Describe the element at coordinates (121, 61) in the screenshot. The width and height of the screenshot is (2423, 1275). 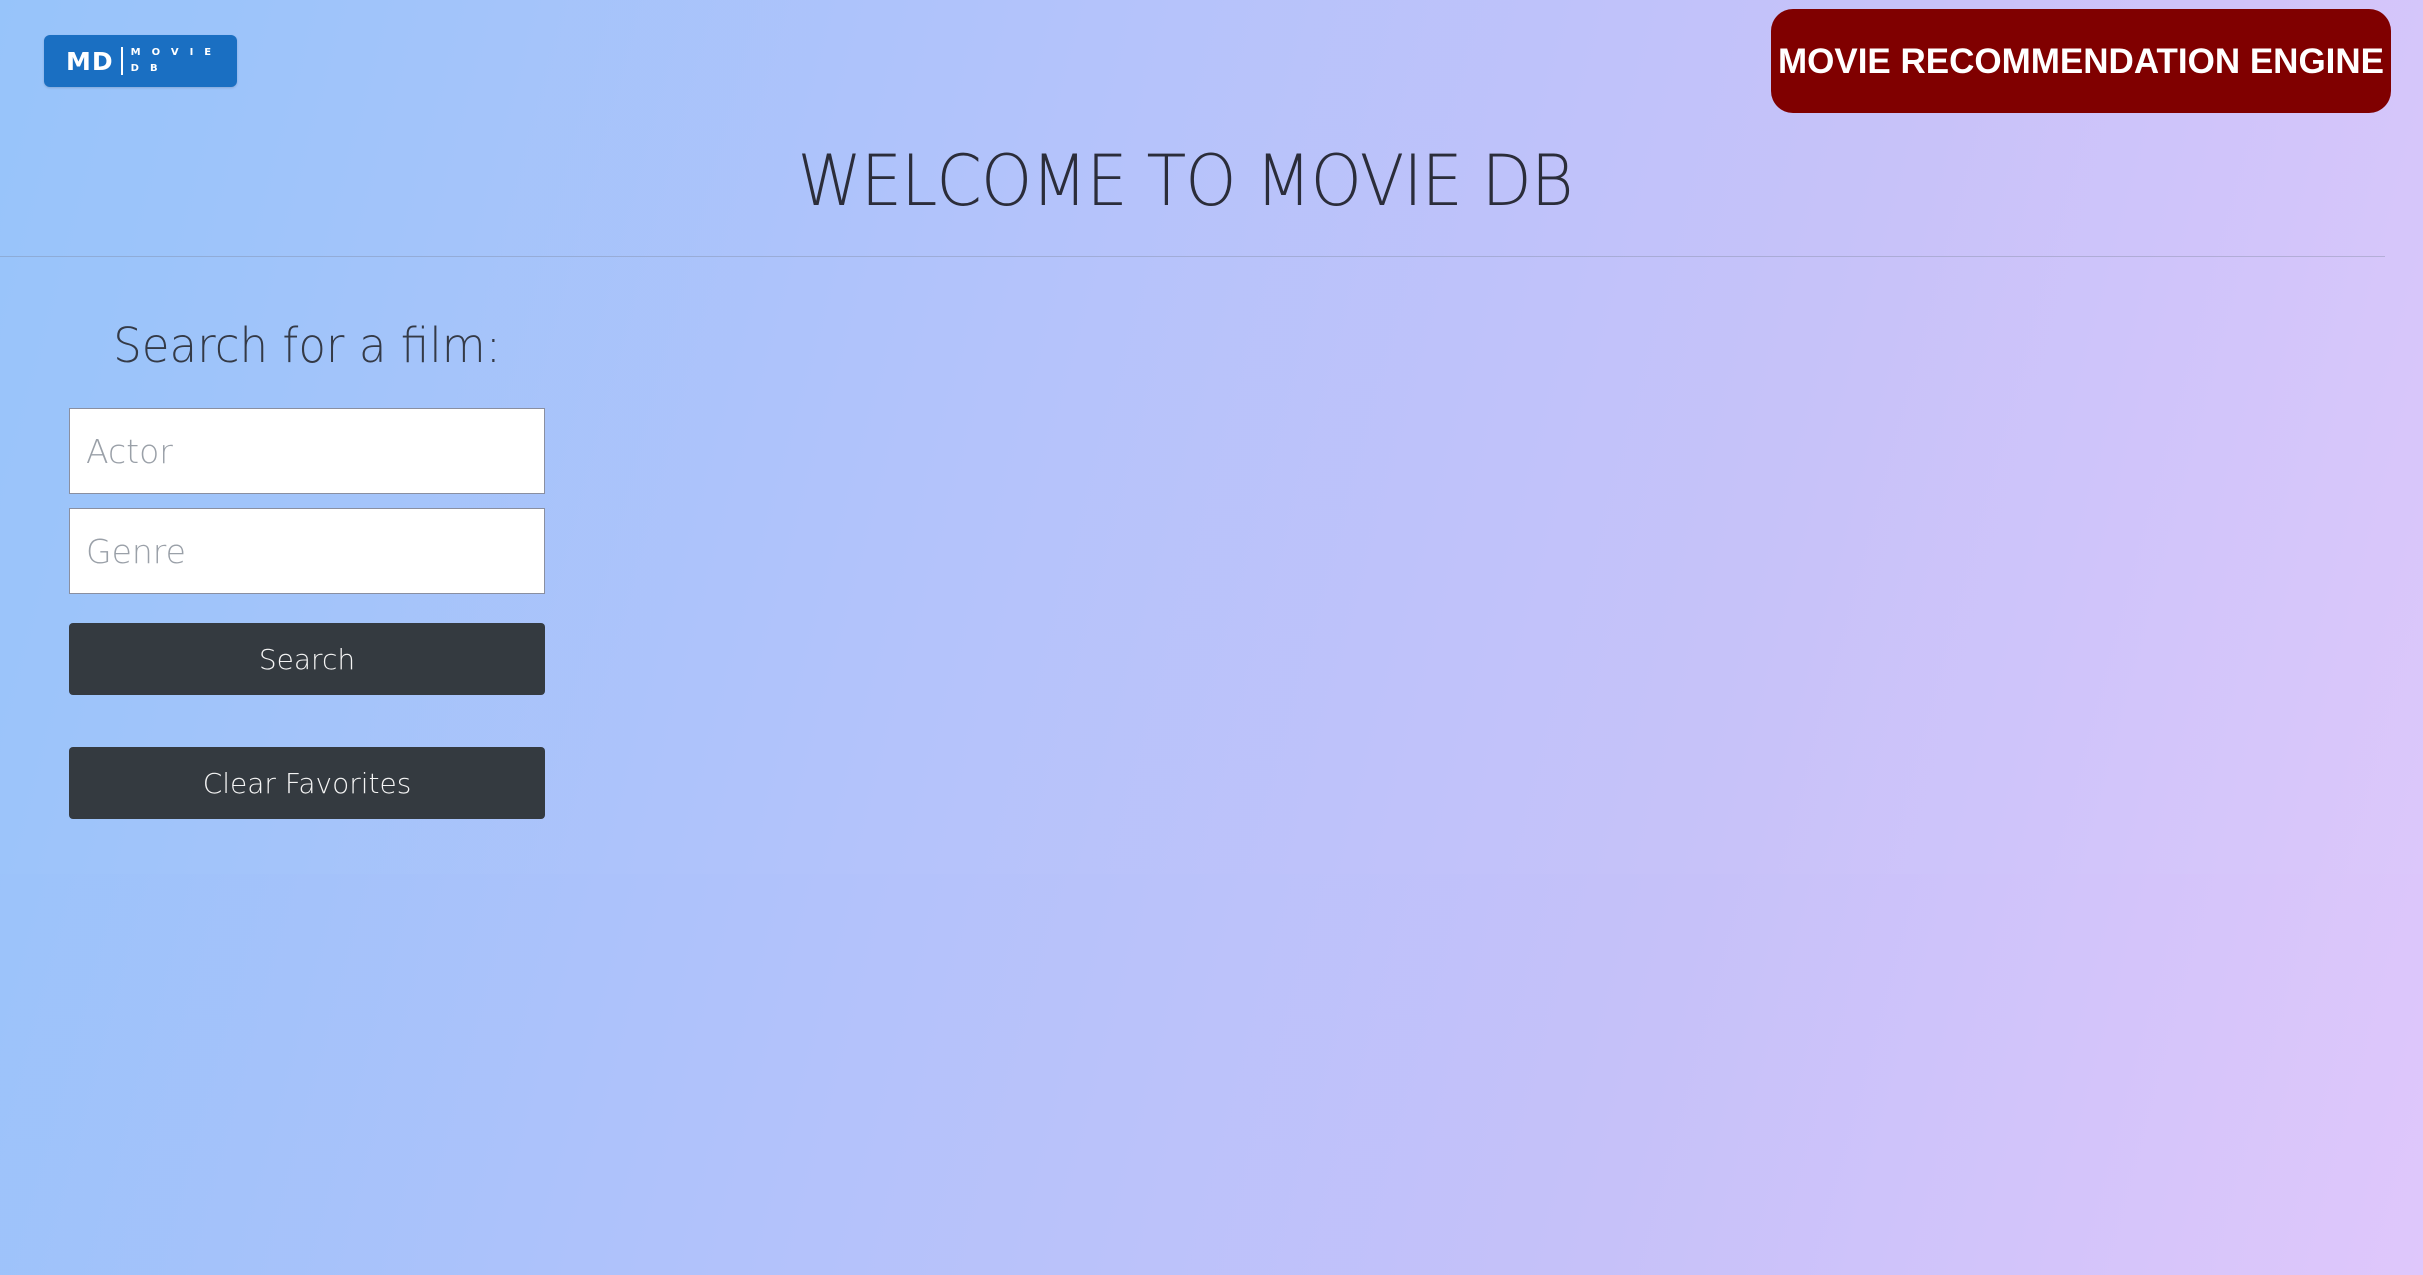
I see `logo-divider` at that location.